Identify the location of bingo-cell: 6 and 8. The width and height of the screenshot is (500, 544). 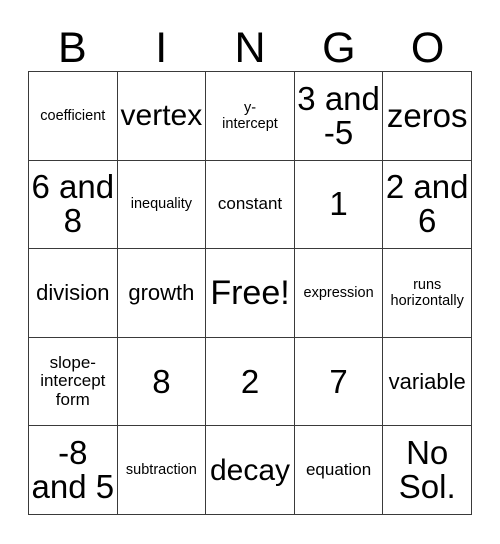
(73, 205).